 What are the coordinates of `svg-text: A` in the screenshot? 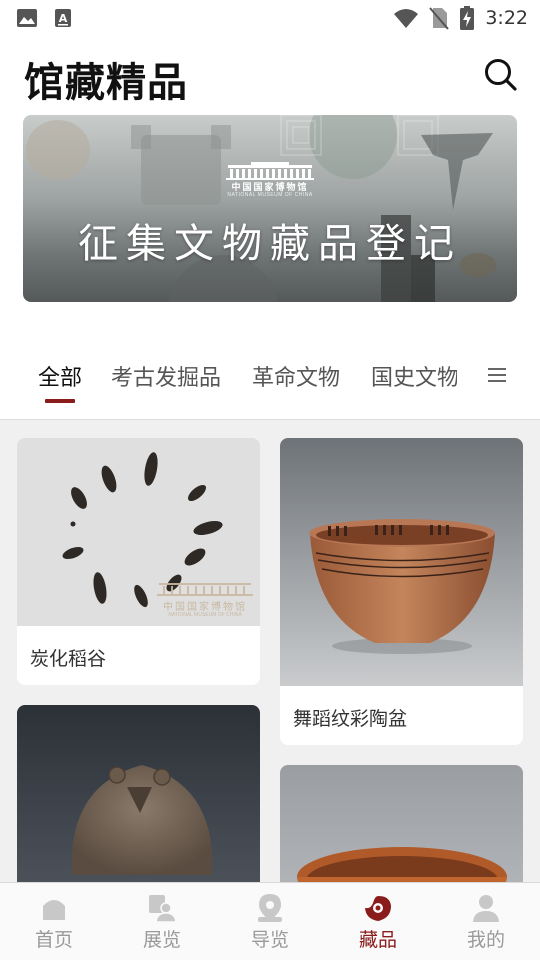 It's located at (63, 18).